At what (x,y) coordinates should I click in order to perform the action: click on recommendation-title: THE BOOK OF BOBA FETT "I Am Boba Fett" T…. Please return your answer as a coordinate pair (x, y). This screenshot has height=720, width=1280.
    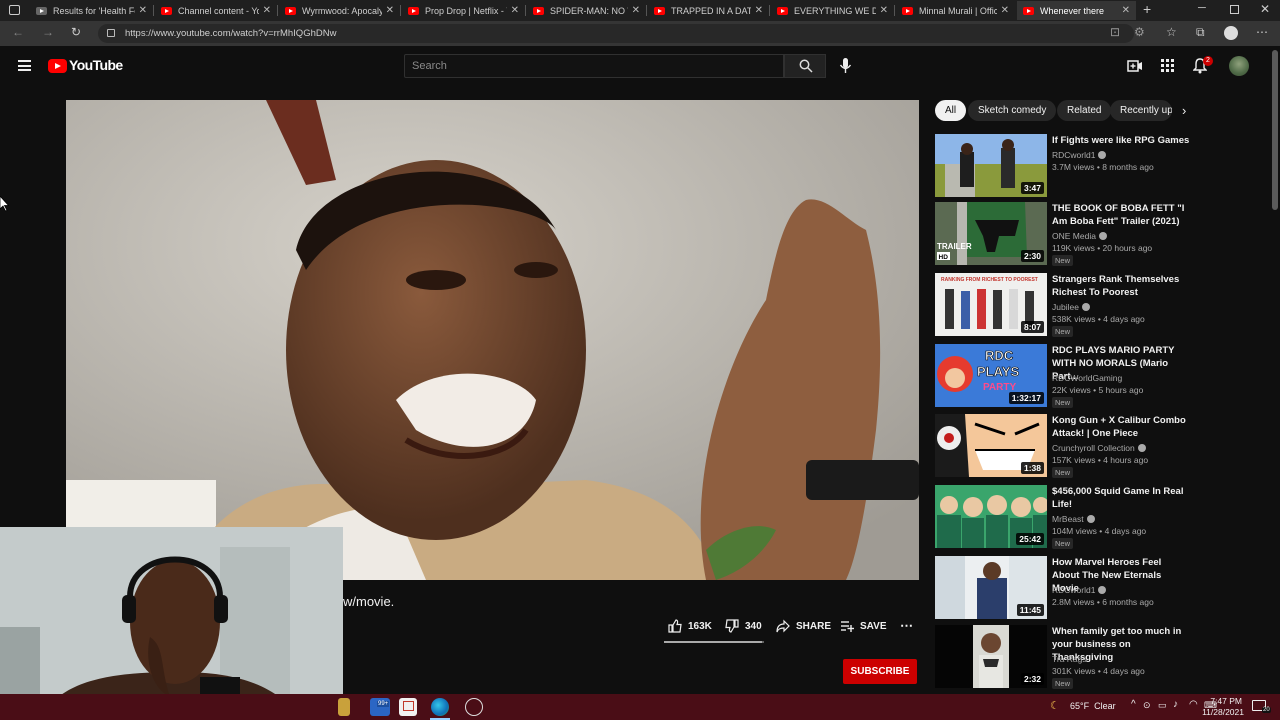
    Looking at the image, I should click on (1121, 215).